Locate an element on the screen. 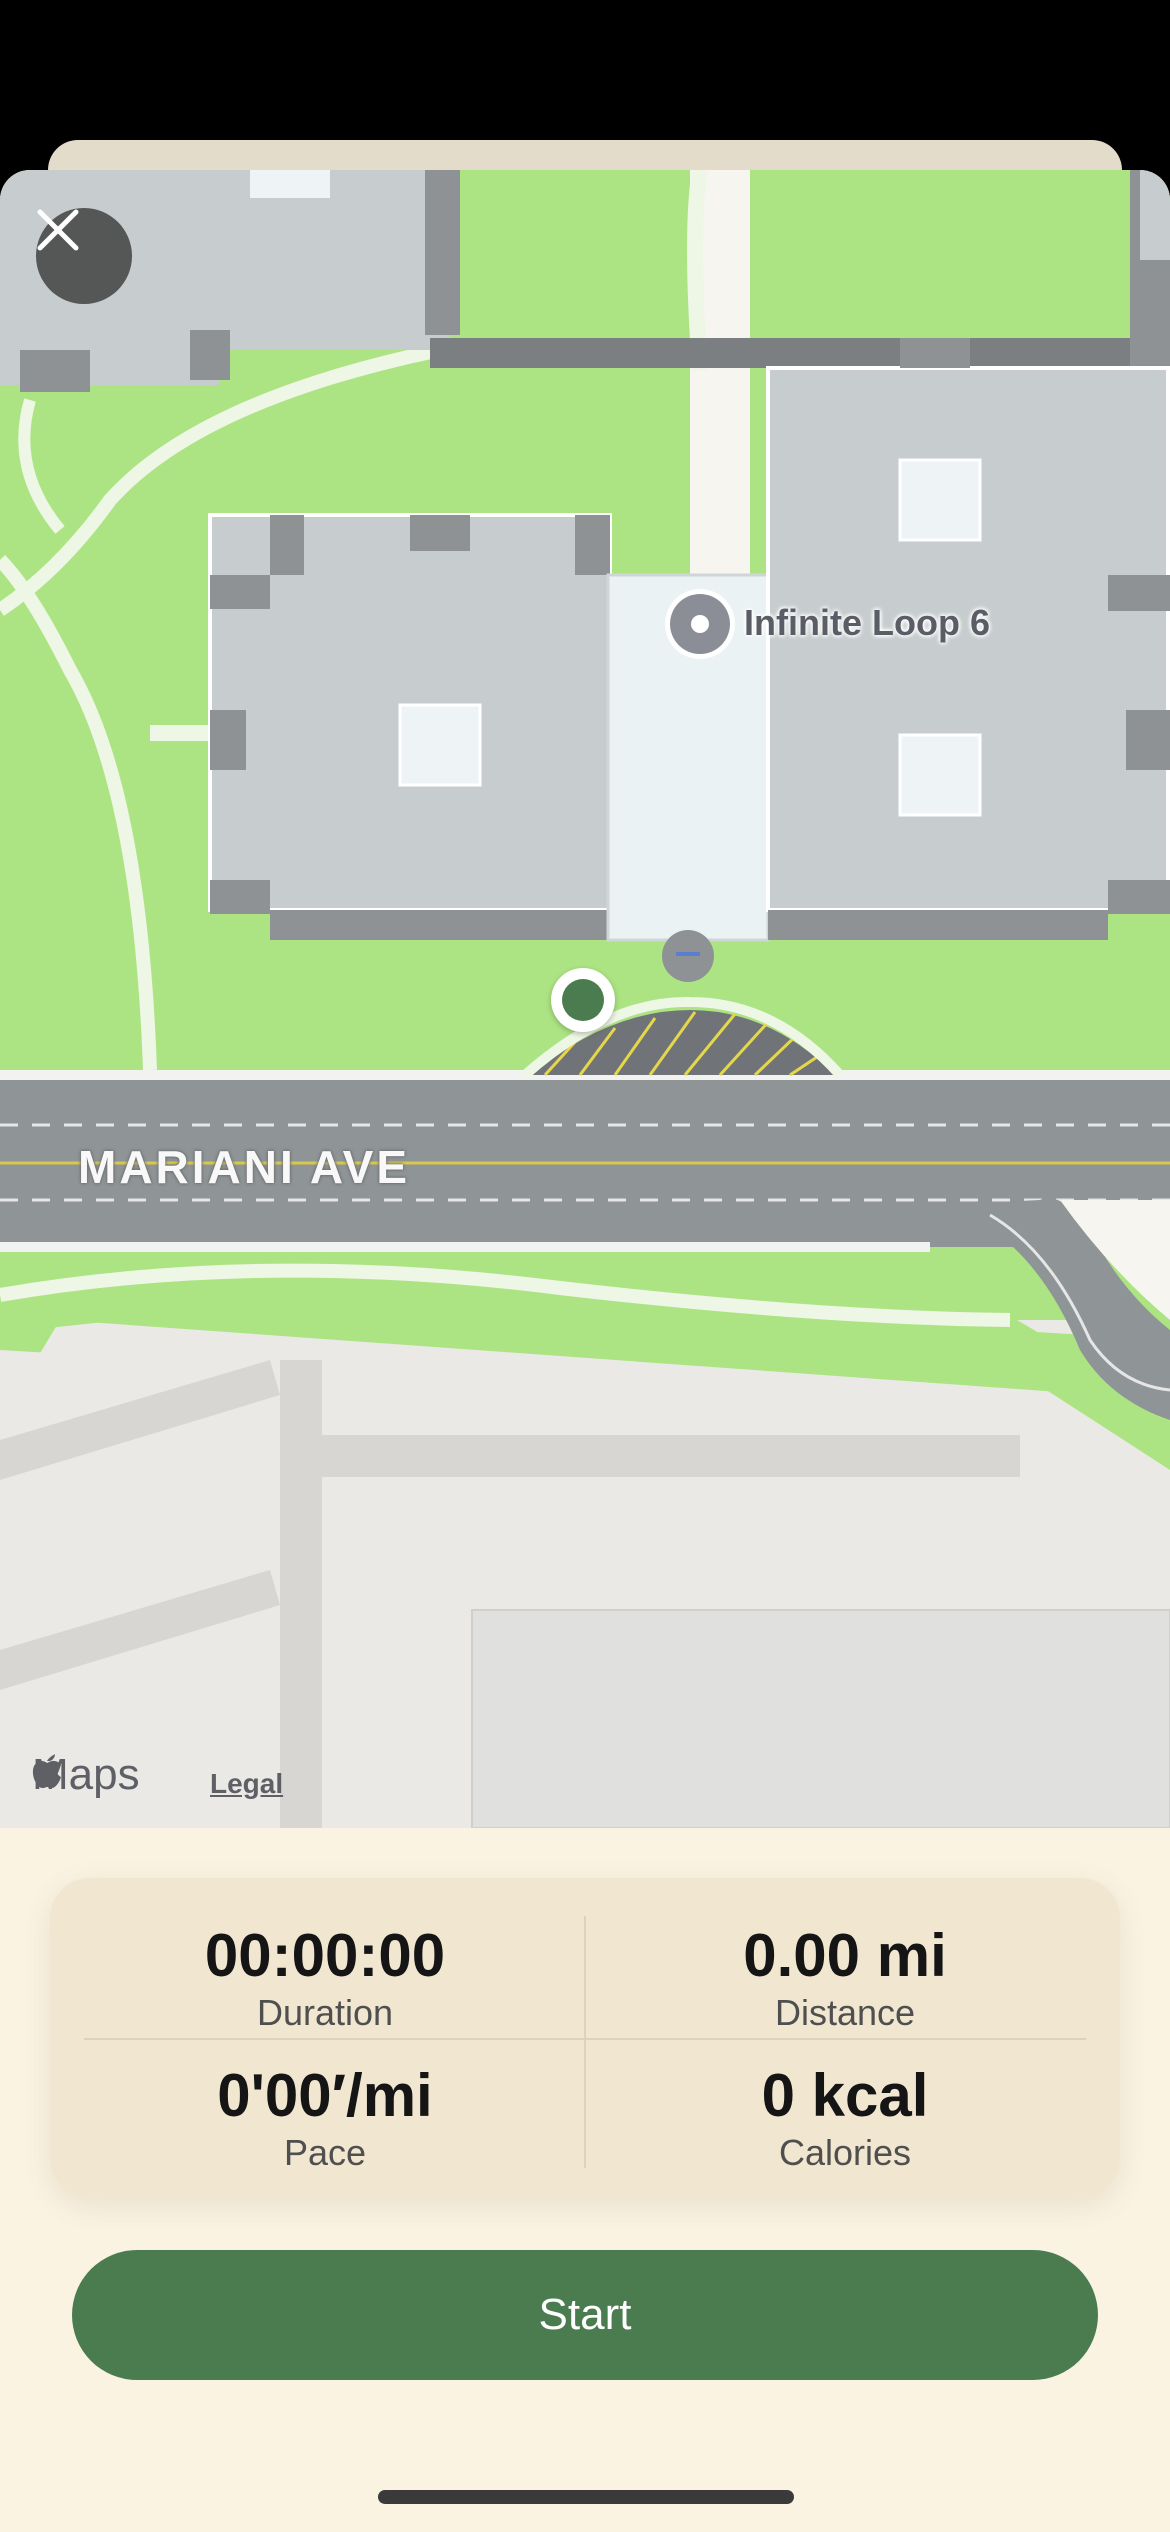  close-icon is located at coordinates (58, 230).